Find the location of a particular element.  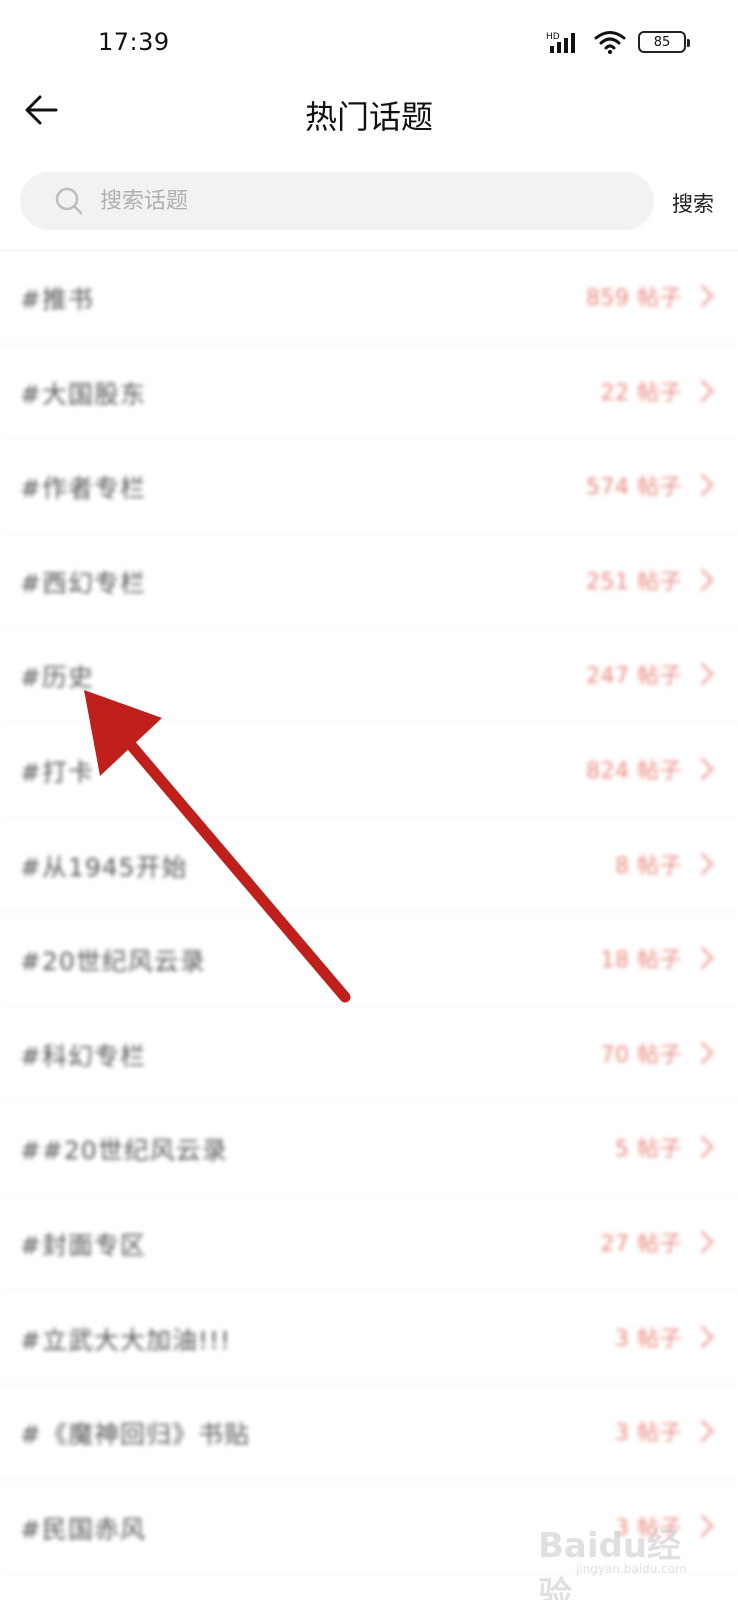

topic-name: #打卡 is located at coordinates (57, 772).